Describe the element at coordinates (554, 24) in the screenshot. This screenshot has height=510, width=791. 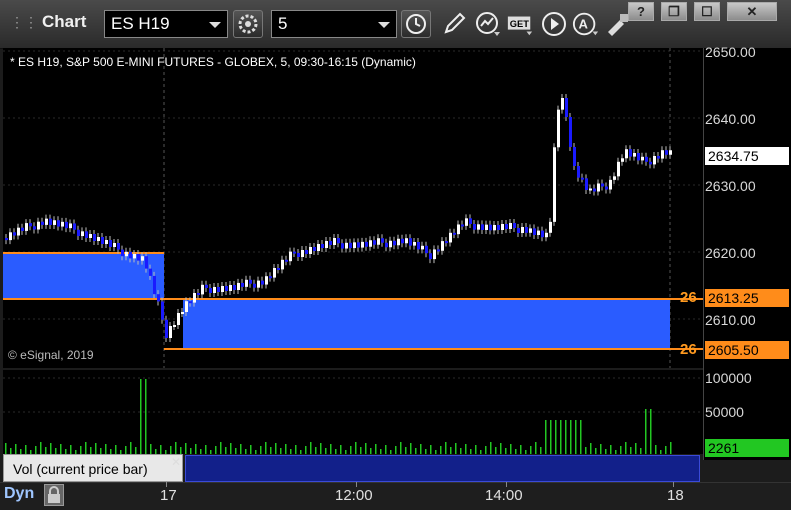
I see `play-icon` at that location.